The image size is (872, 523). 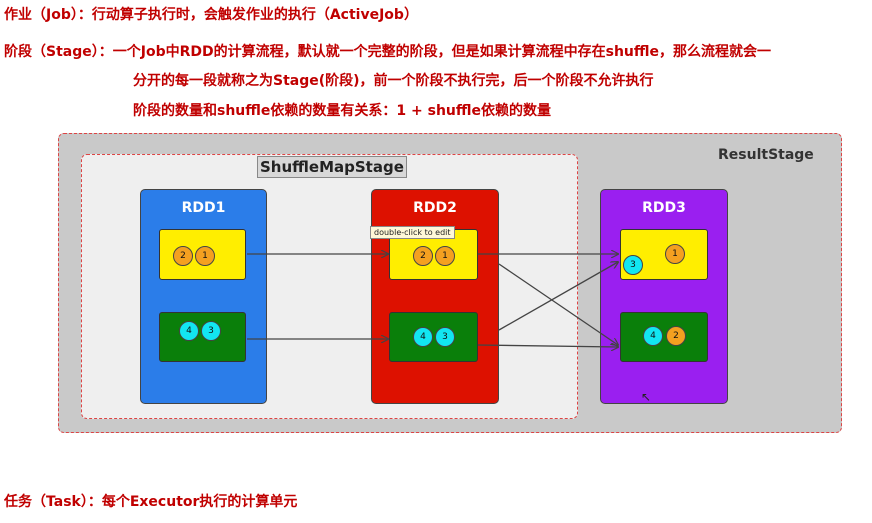 What do you see at coordinates (646, 397) in the screenshot?
I see `mouse-pointer-icon: ↖` at bounding box center [646, 397].